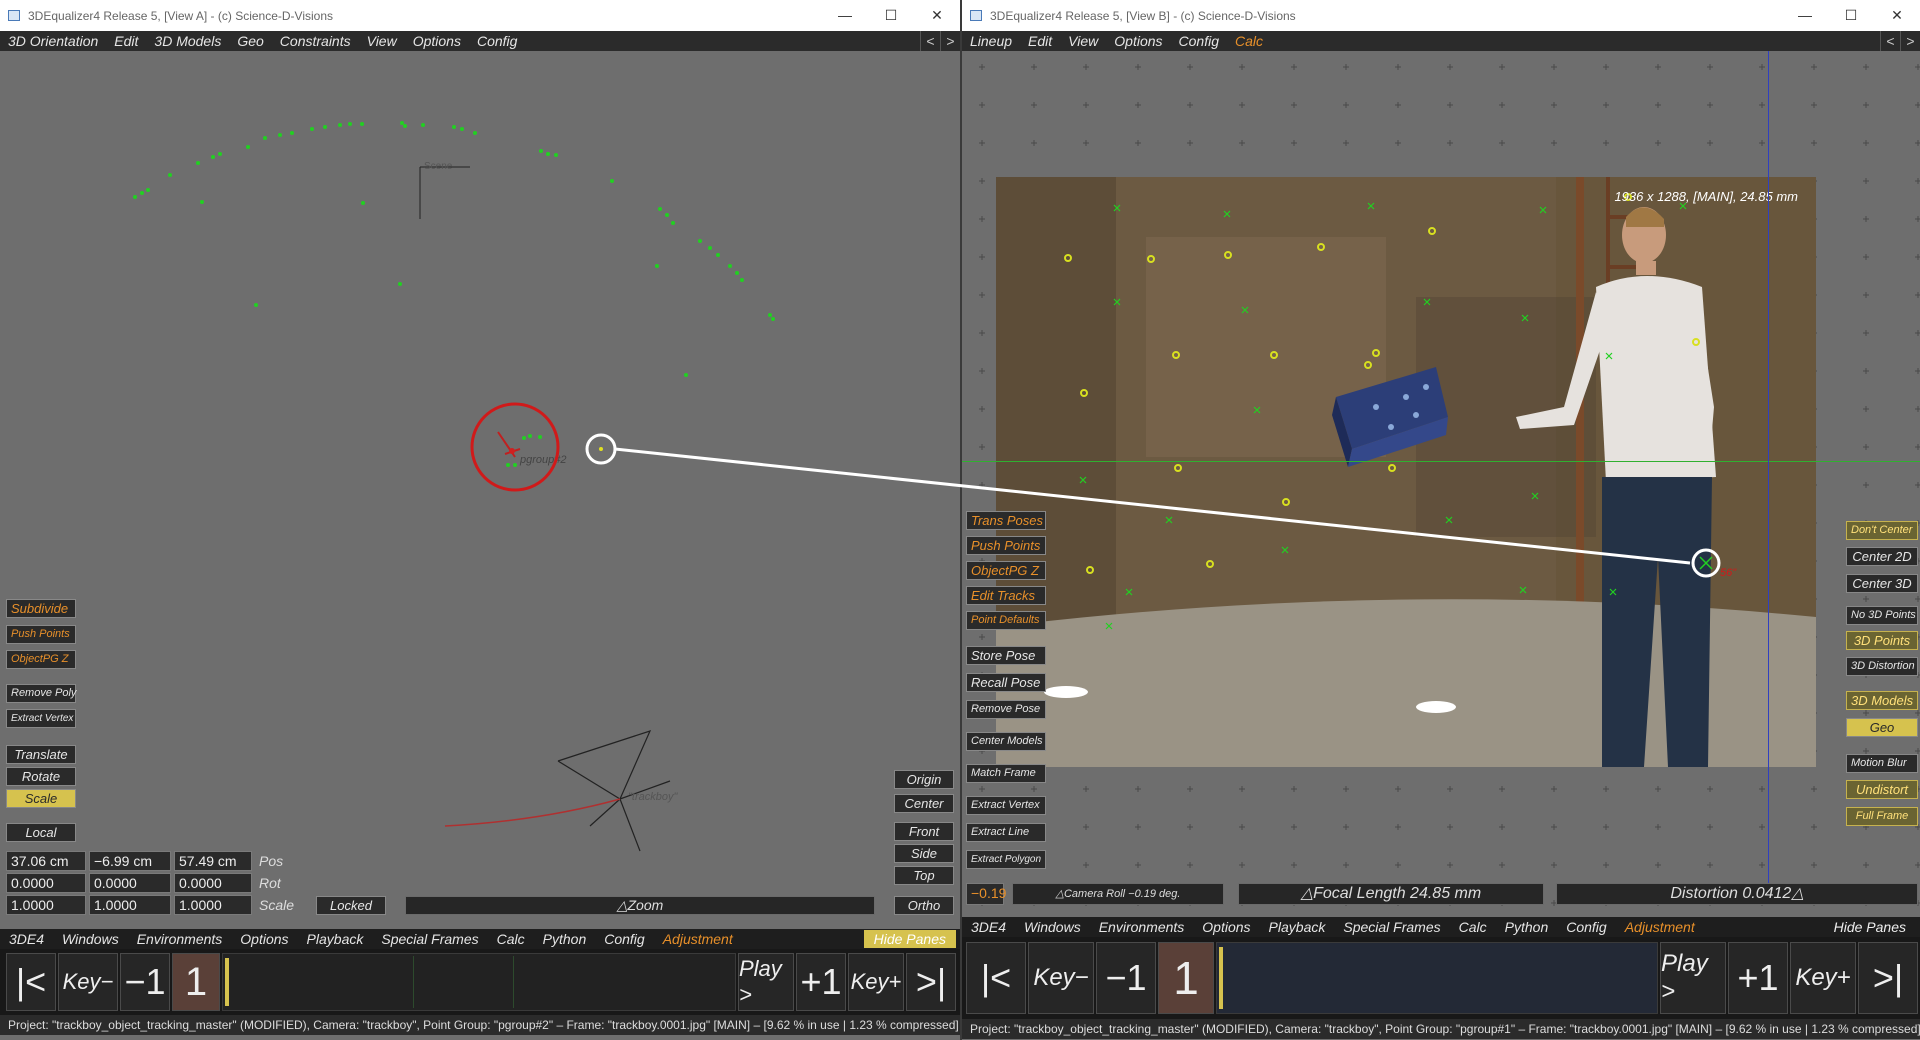 This screenshot has width=1920, height=1040. What do you see at coordinates (991, 41) in the screenshot?
I see `menu-lineup: Lineup` at bounding box center [991, 41].